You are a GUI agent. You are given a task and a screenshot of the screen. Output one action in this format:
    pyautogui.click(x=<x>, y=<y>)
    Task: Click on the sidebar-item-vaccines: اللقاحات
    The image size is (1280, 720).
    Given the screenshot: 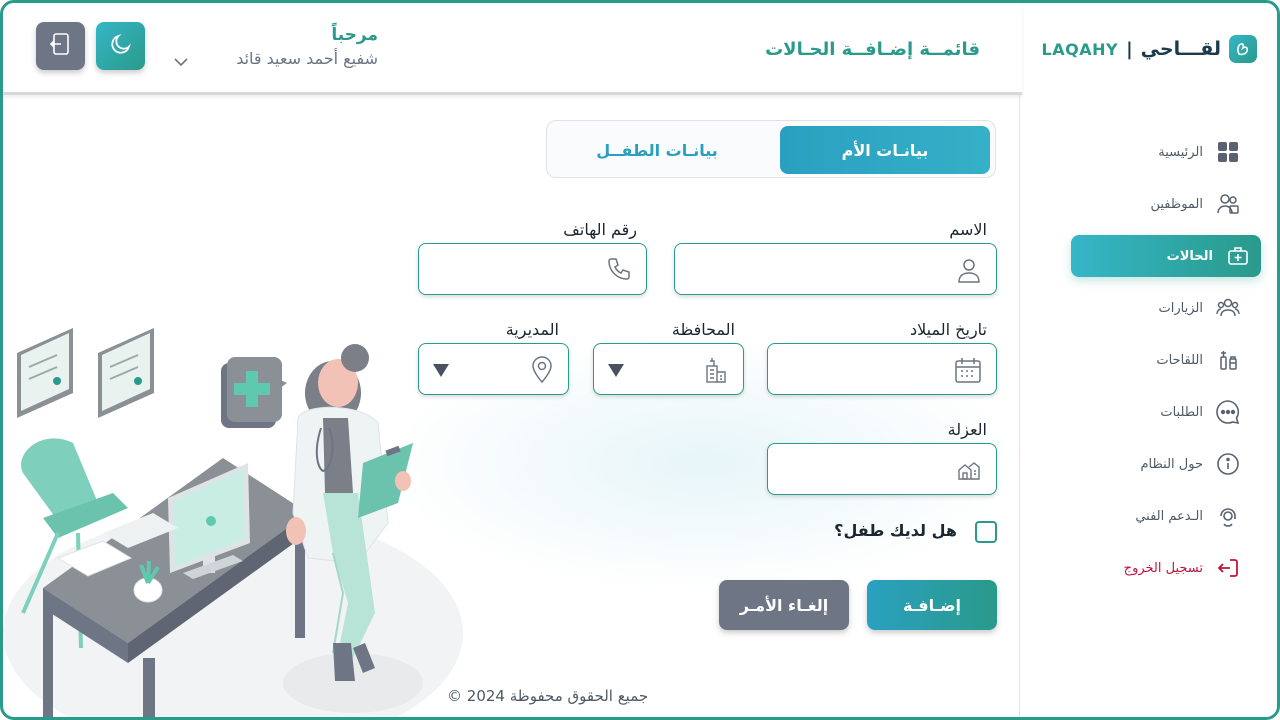 What is the action you would take?
    pyautogui.click(x=1141, y=360)
    